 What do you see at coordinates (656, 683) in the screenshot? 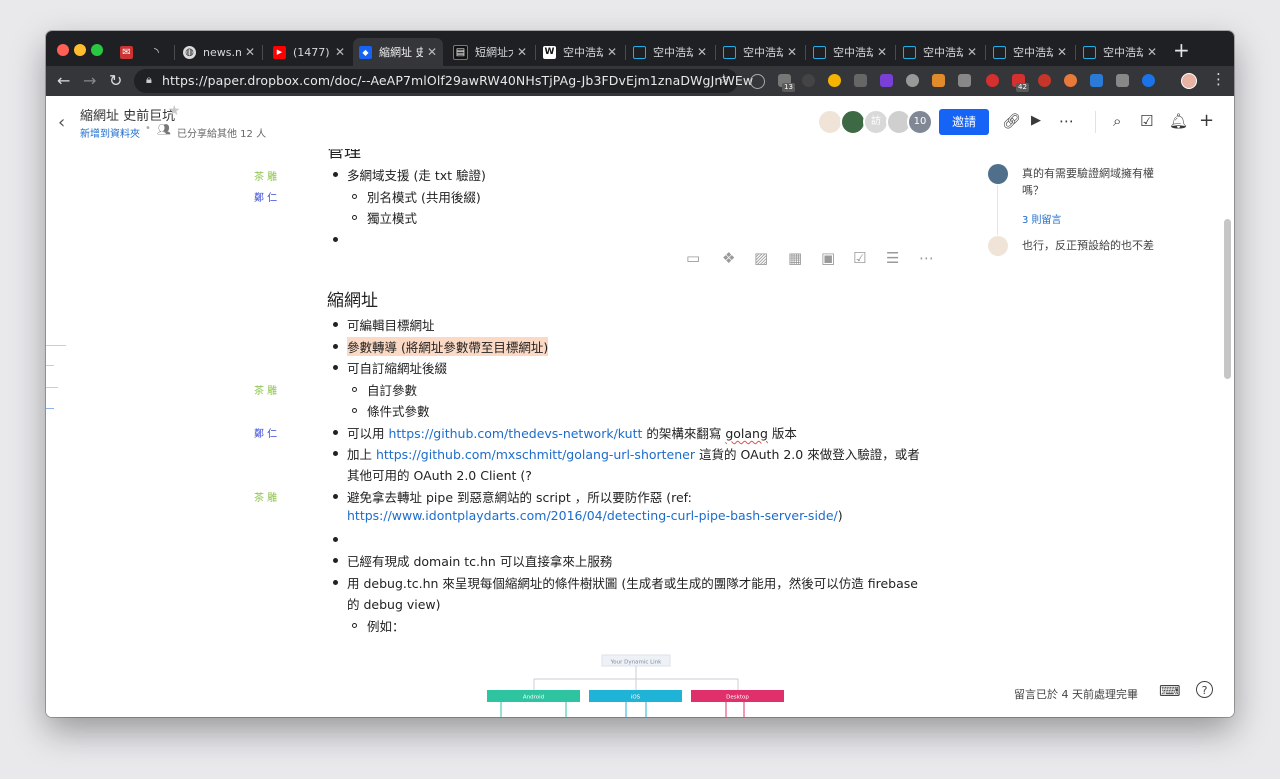
I see `dynamic-link-diagram: Your Dynamic Link Android iOS Desktop` at bounding box center [656, 683].